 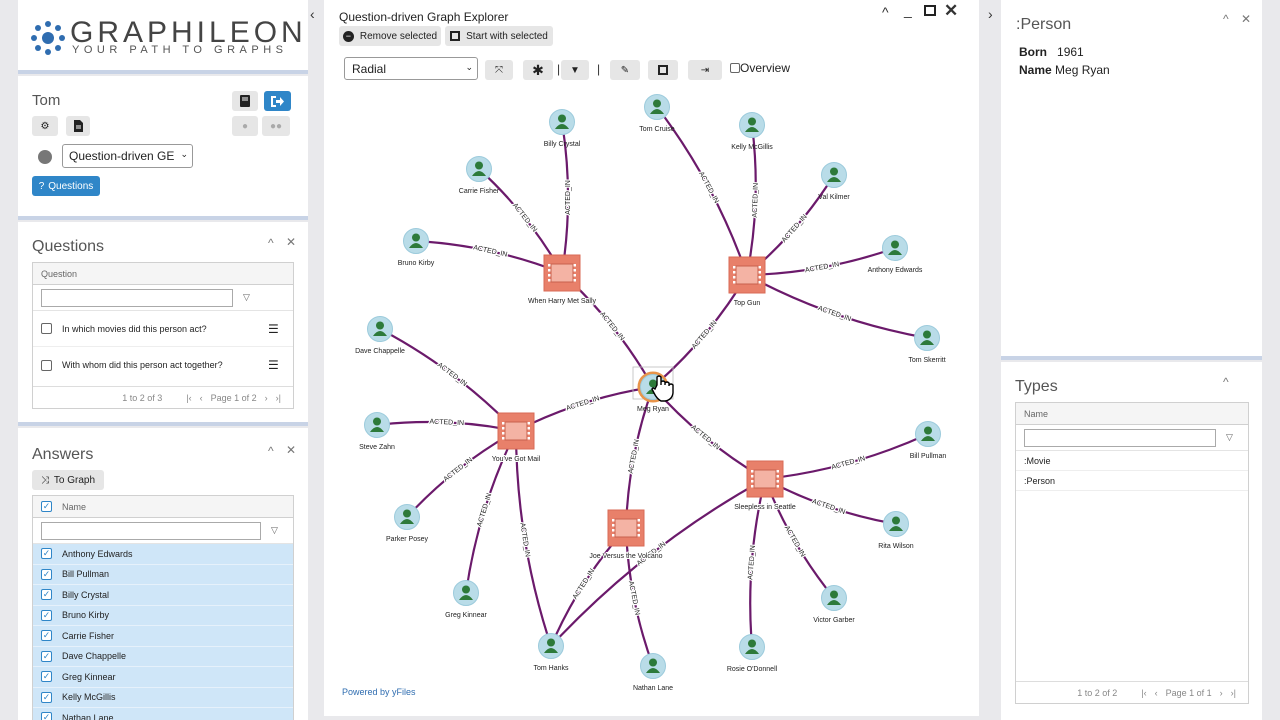 What do you see at coordinates (45, 126) in the screenshot?
I see `settings-button: ⚙` at bounding box center [45, 126].